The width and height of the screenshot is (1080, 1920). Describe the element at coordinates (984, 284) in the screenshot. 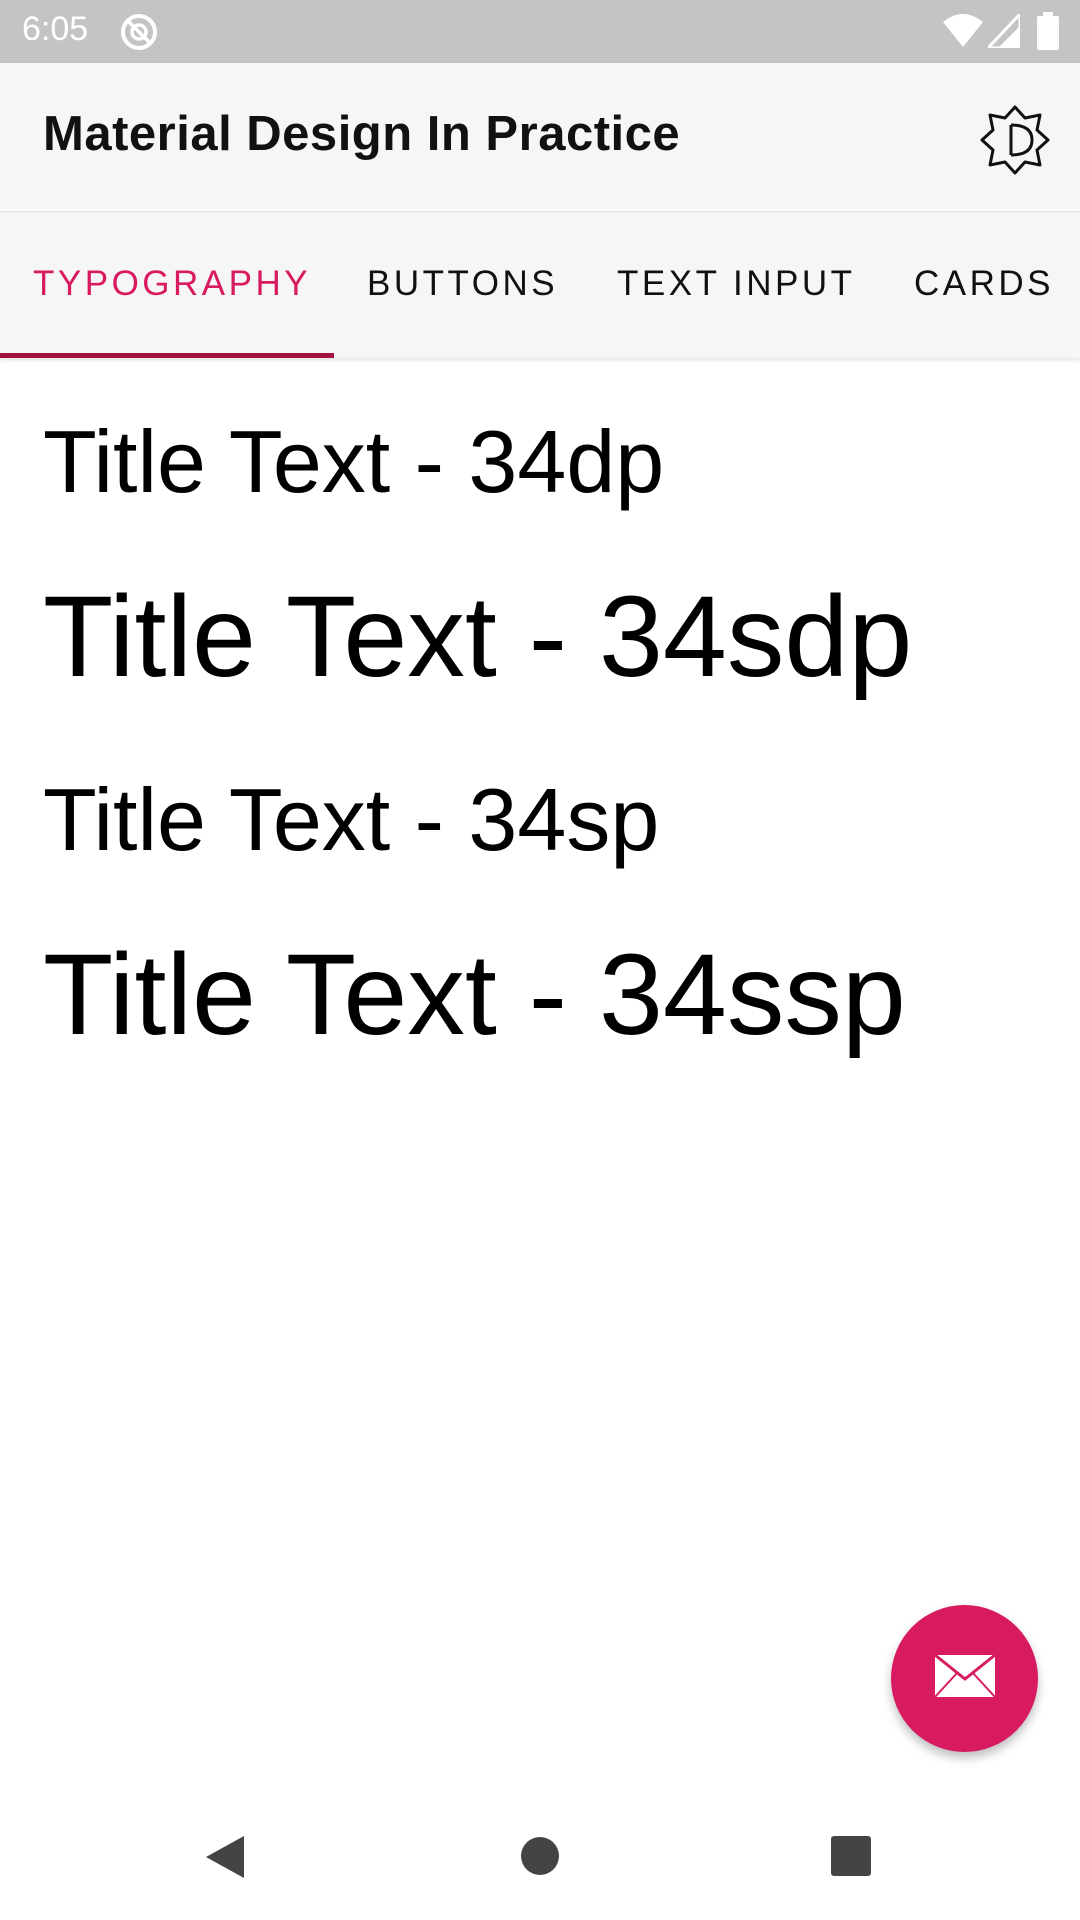

I see `tab-cards: CARDS` at that location.